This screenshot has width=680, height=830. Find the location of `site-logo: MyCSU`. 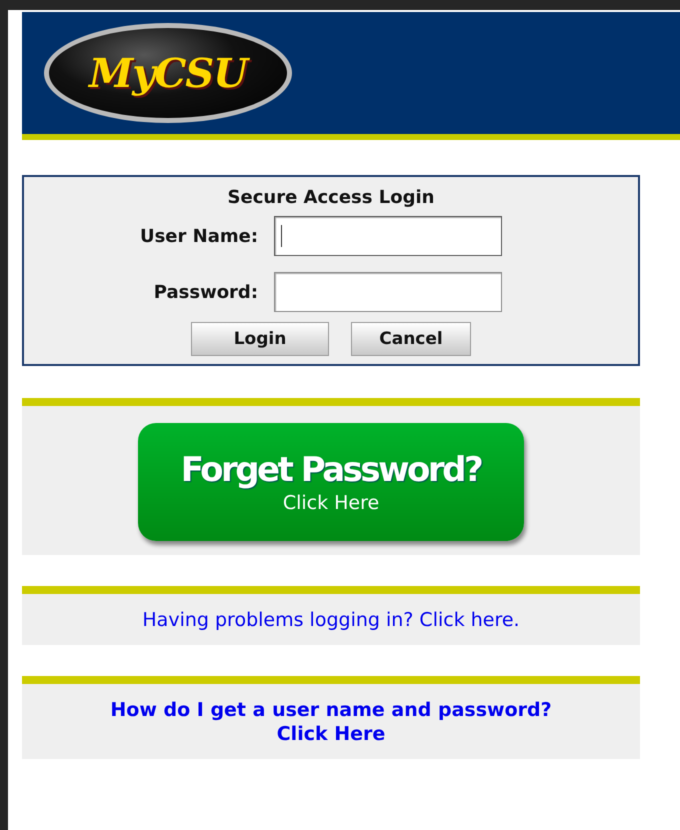

site-logo: MyCSU is located at coordinates (168, 73).